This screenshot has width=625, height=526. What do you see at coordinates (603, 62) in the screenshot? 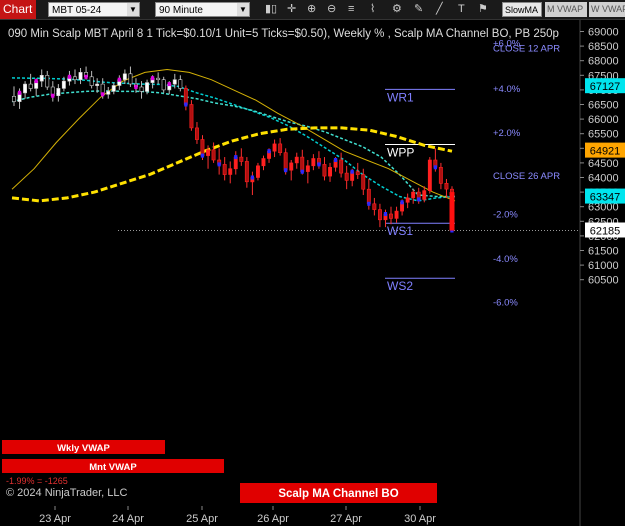
I see `y-tick-label: 68000` at bounding box center [603, 62].